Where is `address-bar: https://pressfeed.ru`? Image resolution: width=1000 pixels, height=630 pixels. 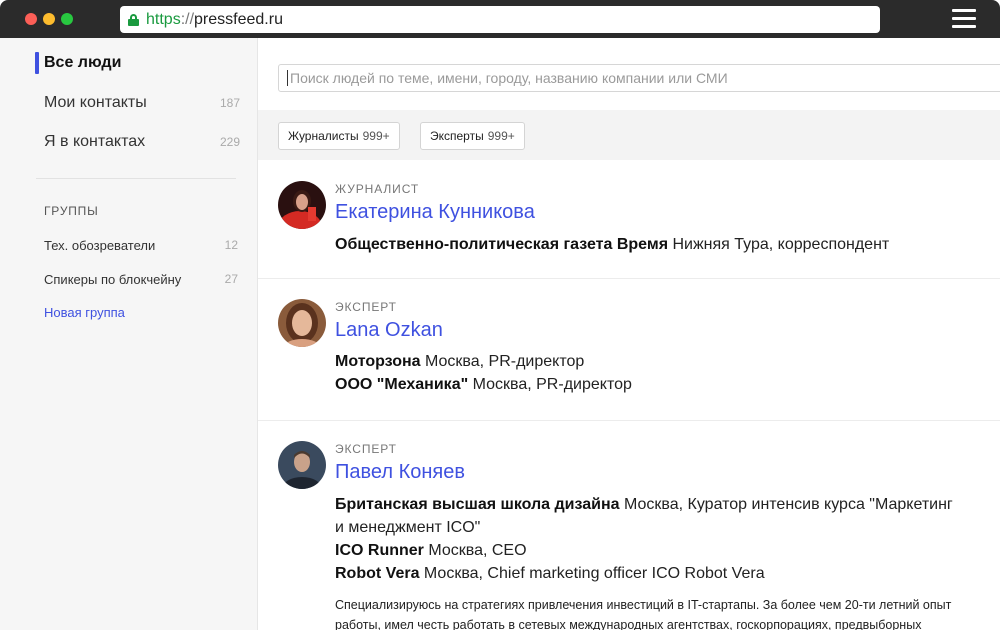 address-bar: https://pressfeed.ru is located at coordinates (500, 19).